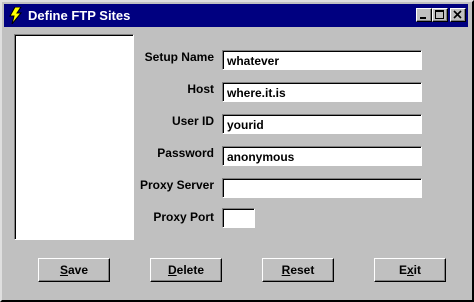 The width and height of the screenshot is (474, 302). Describe the element at coordinates (322, 124) in the screenshot. I see `user-id-field: yourid` at that location.